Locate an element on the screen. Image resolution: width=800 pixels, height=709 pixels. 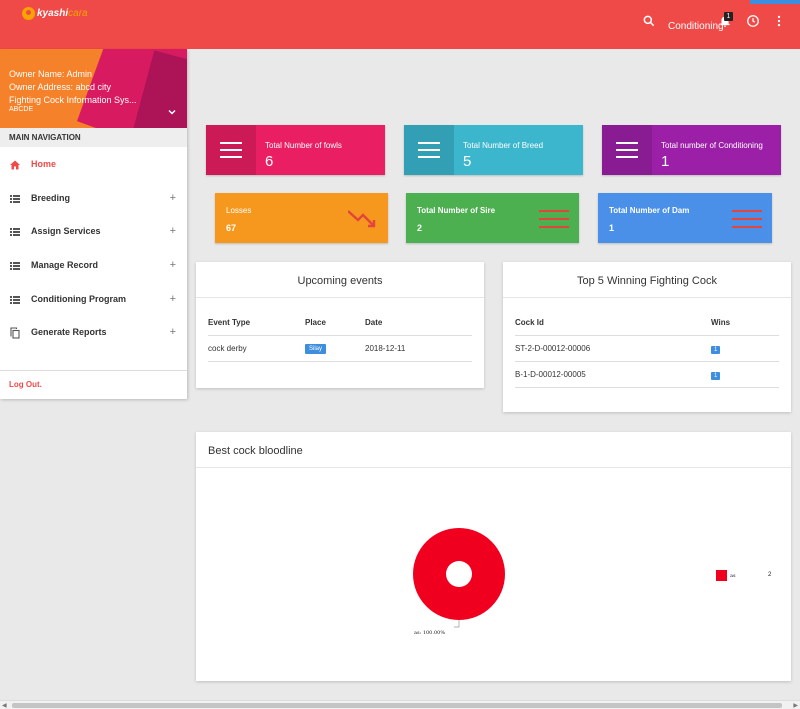
scroll-right-icon: ▶ is located at coordinates (795, 705).